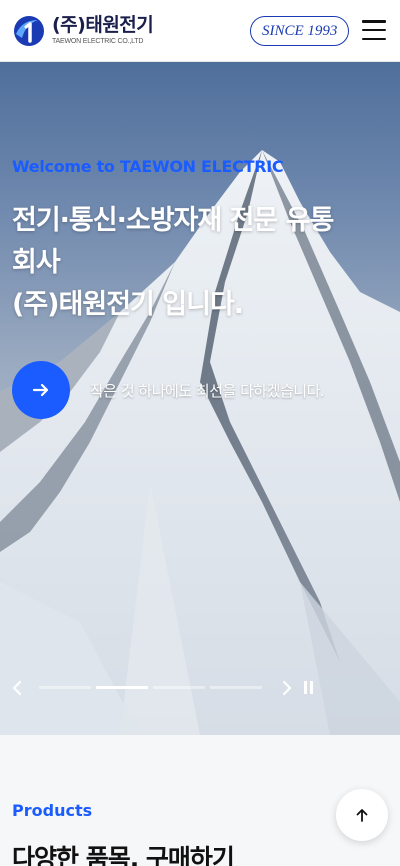 The width and height of the screenshot is (400, 866). What do you see at coordinates (98, 41) in the screenshot?
I see `logo-english-name: TAEWON ELECTRIC CO.,LTD` at bounding box center [98, 41].